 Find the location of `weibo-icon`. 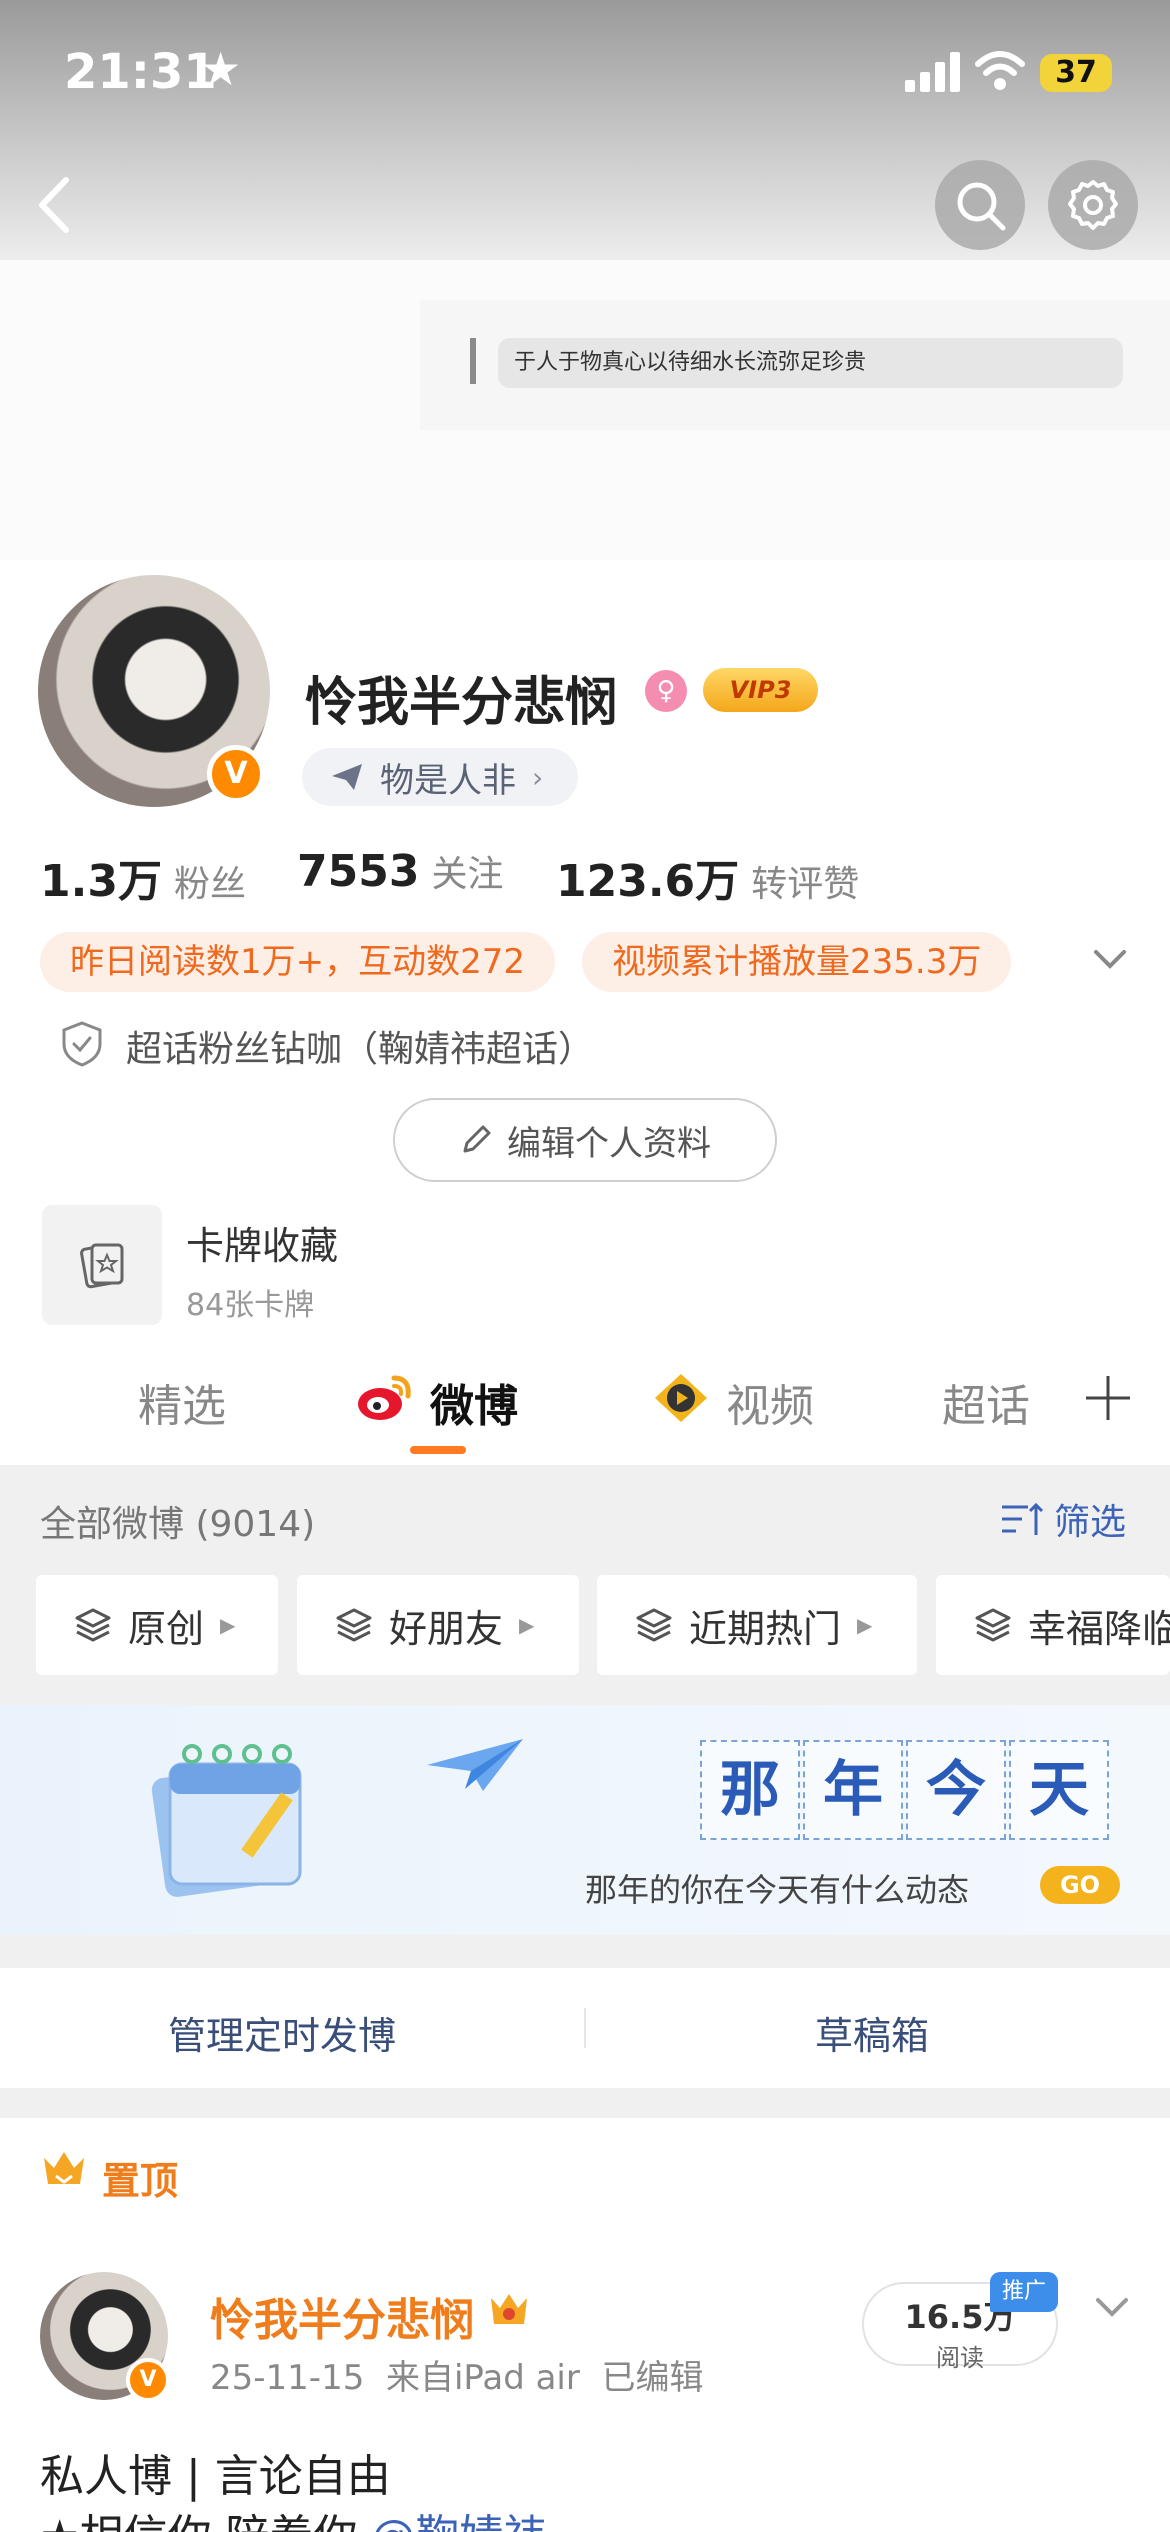

weibo-icon is located at coordinates (384, 1397).